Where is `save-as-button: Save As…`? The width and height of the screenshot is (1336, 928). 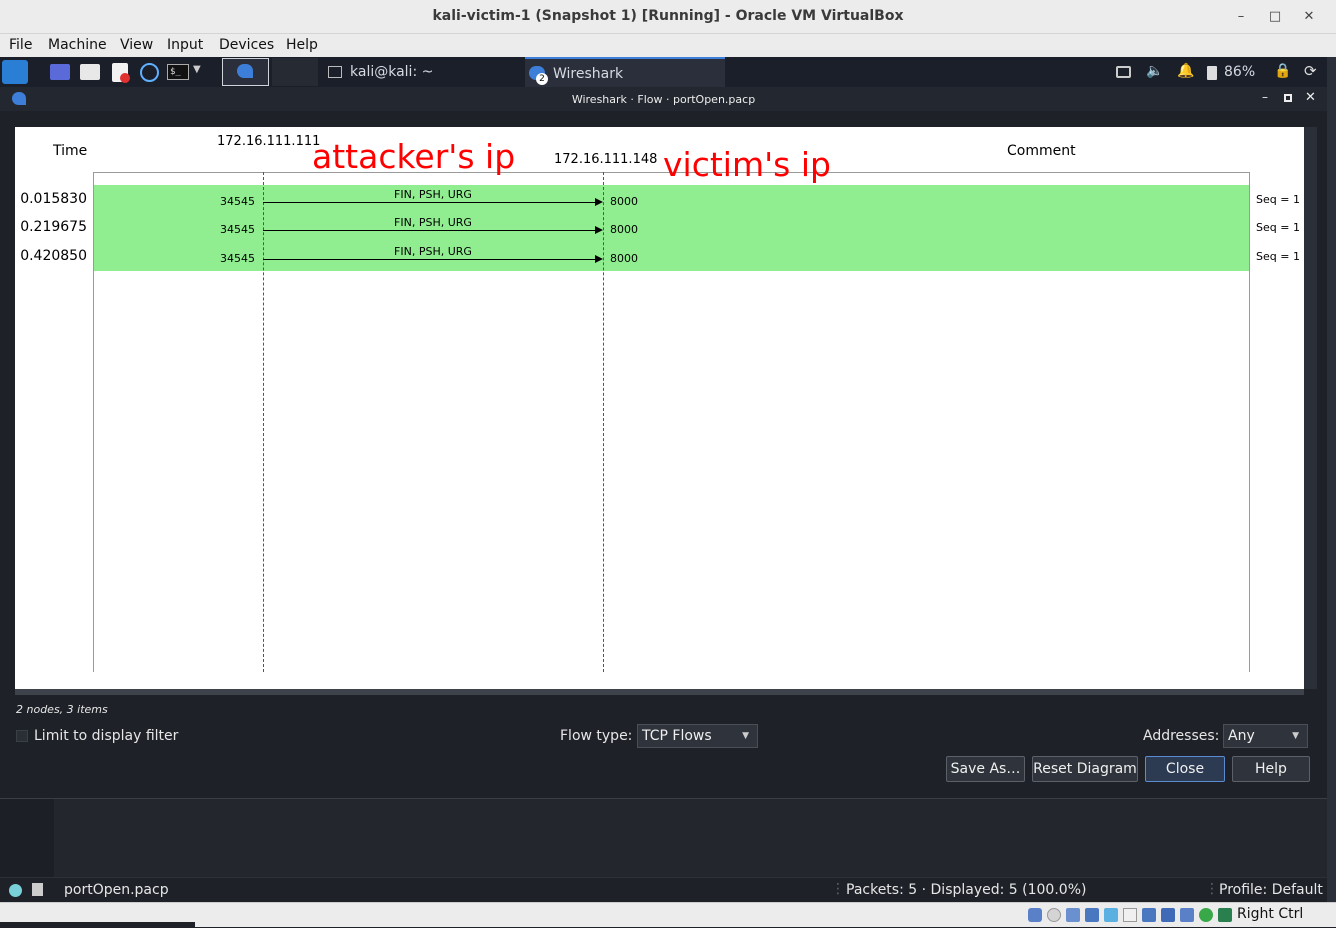
save-as-button: Save As… is located at coordinates (985, 769).